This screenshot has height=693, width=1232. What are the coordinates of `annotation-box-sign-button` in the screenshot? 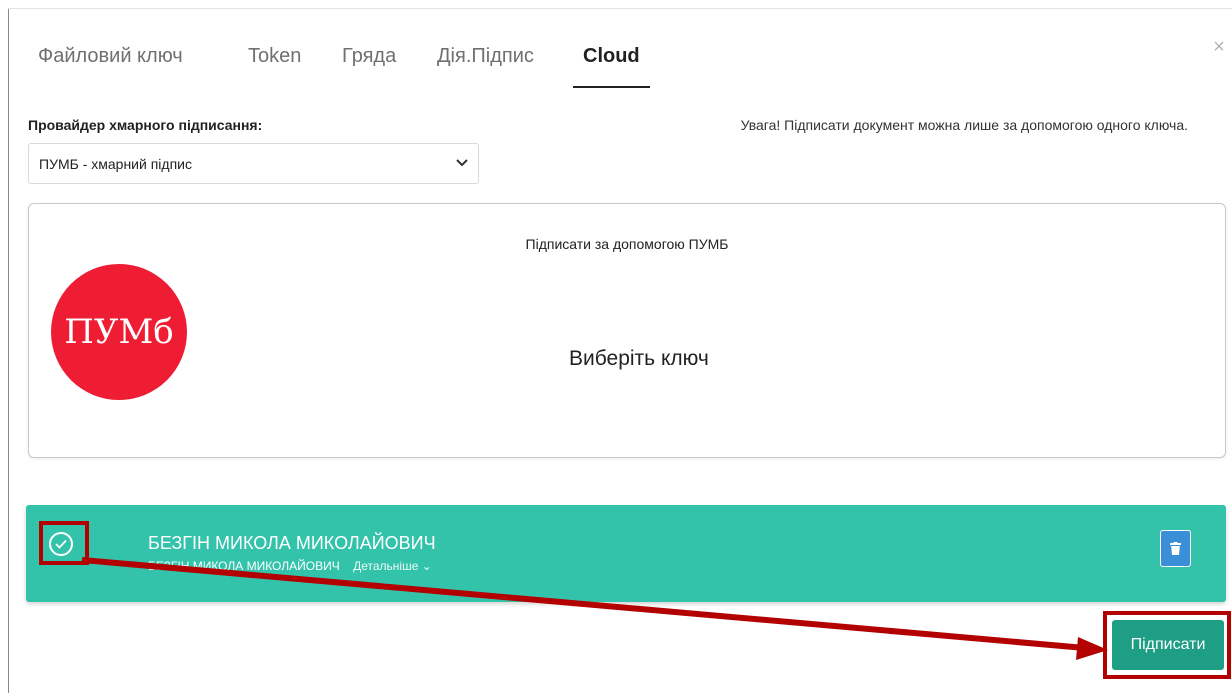 It's located at (1167, 645).